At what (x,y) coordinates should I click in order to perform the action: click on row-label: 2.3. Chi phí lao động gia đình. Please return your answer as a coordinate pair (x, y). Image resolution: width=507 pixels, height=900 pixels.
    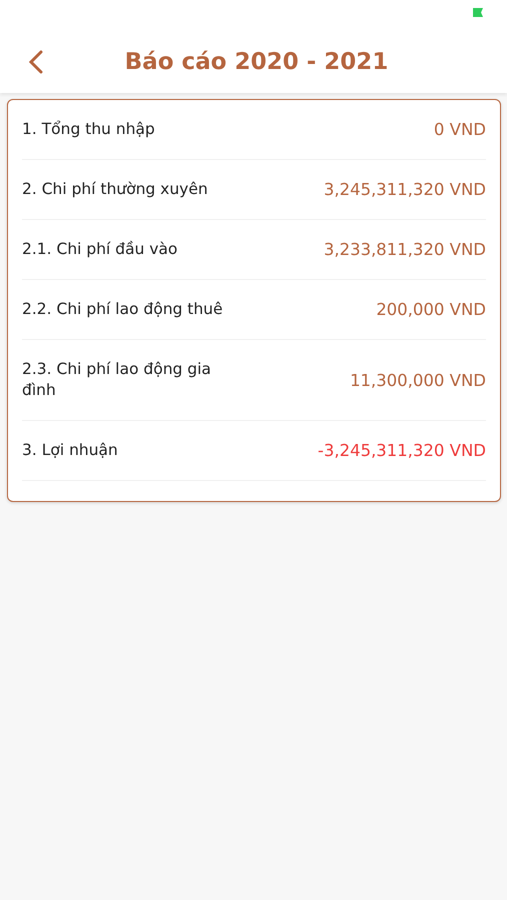
    Looking at the image, I should click on (117, 380).